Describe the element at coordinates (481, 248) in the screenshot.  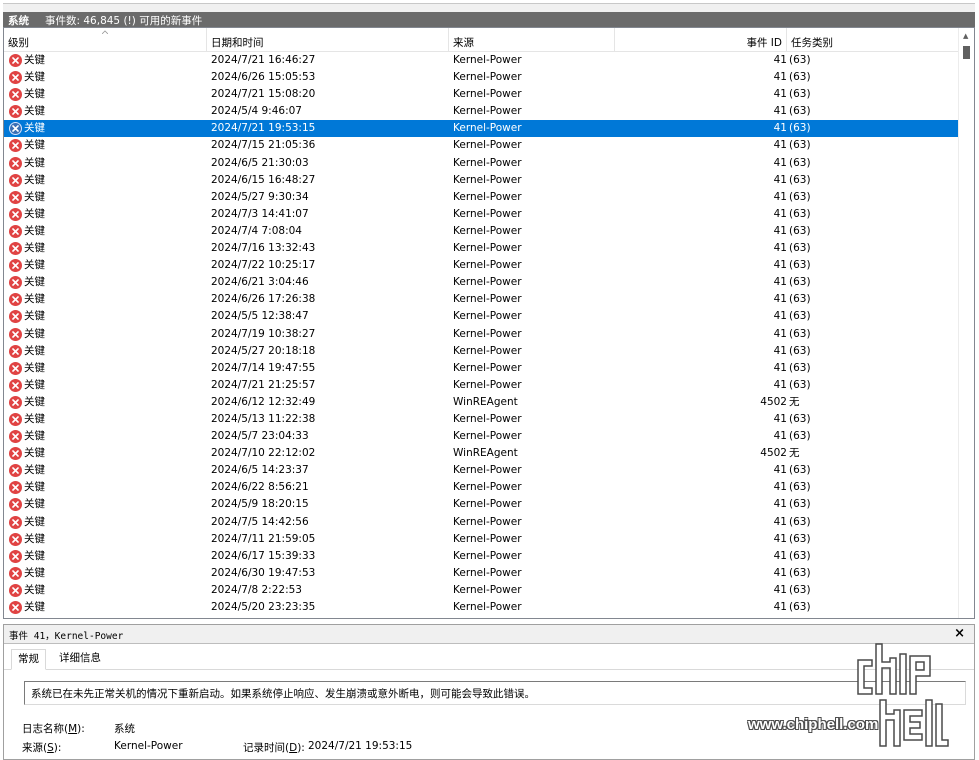
I see `table-row: 关键 2024/7/16 13:32:43 Kernel-Power 41 (63)` at that location.